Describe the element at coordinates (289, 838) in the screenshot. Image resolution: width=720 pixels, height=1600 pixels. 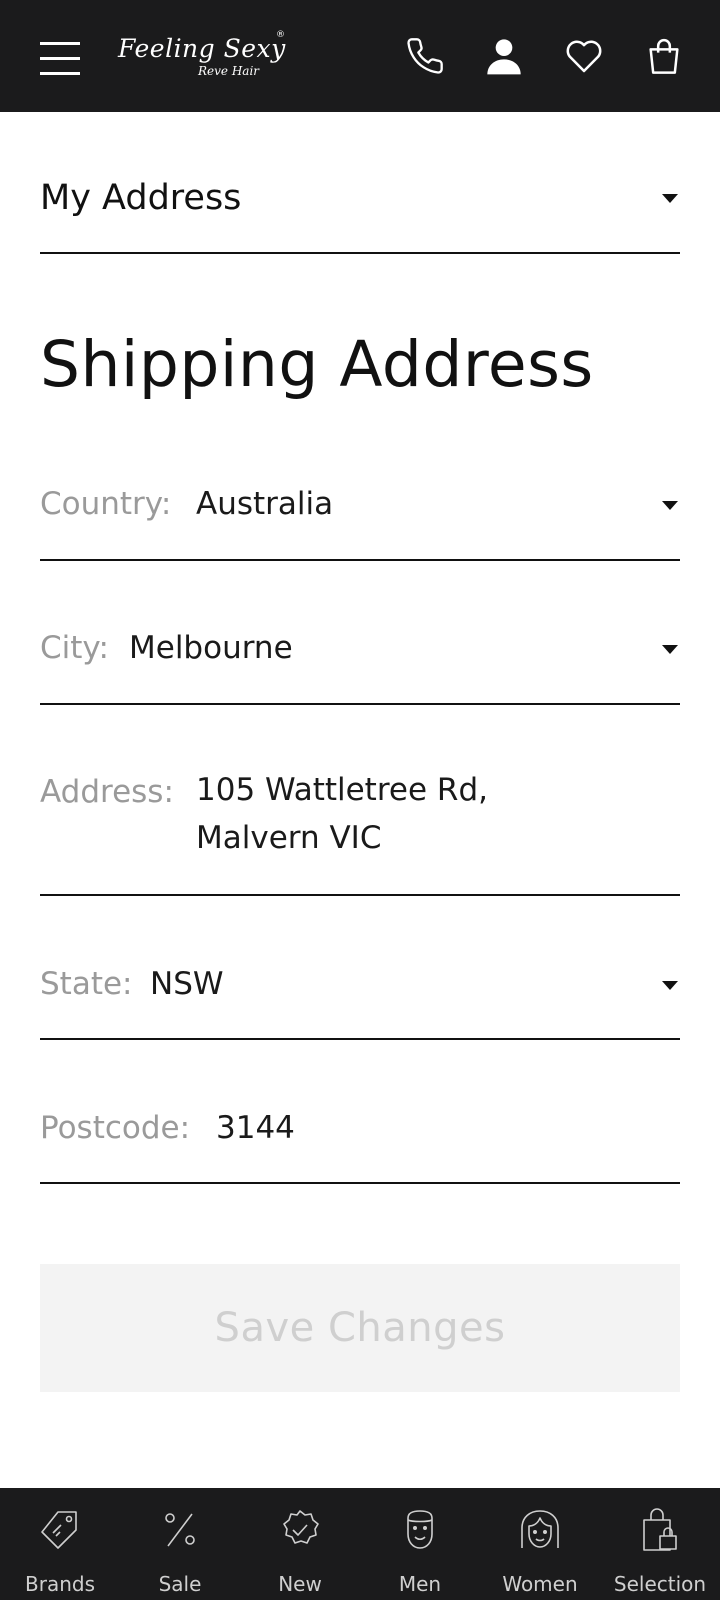
I see `address-line-2: Malvern VIC` at that location.